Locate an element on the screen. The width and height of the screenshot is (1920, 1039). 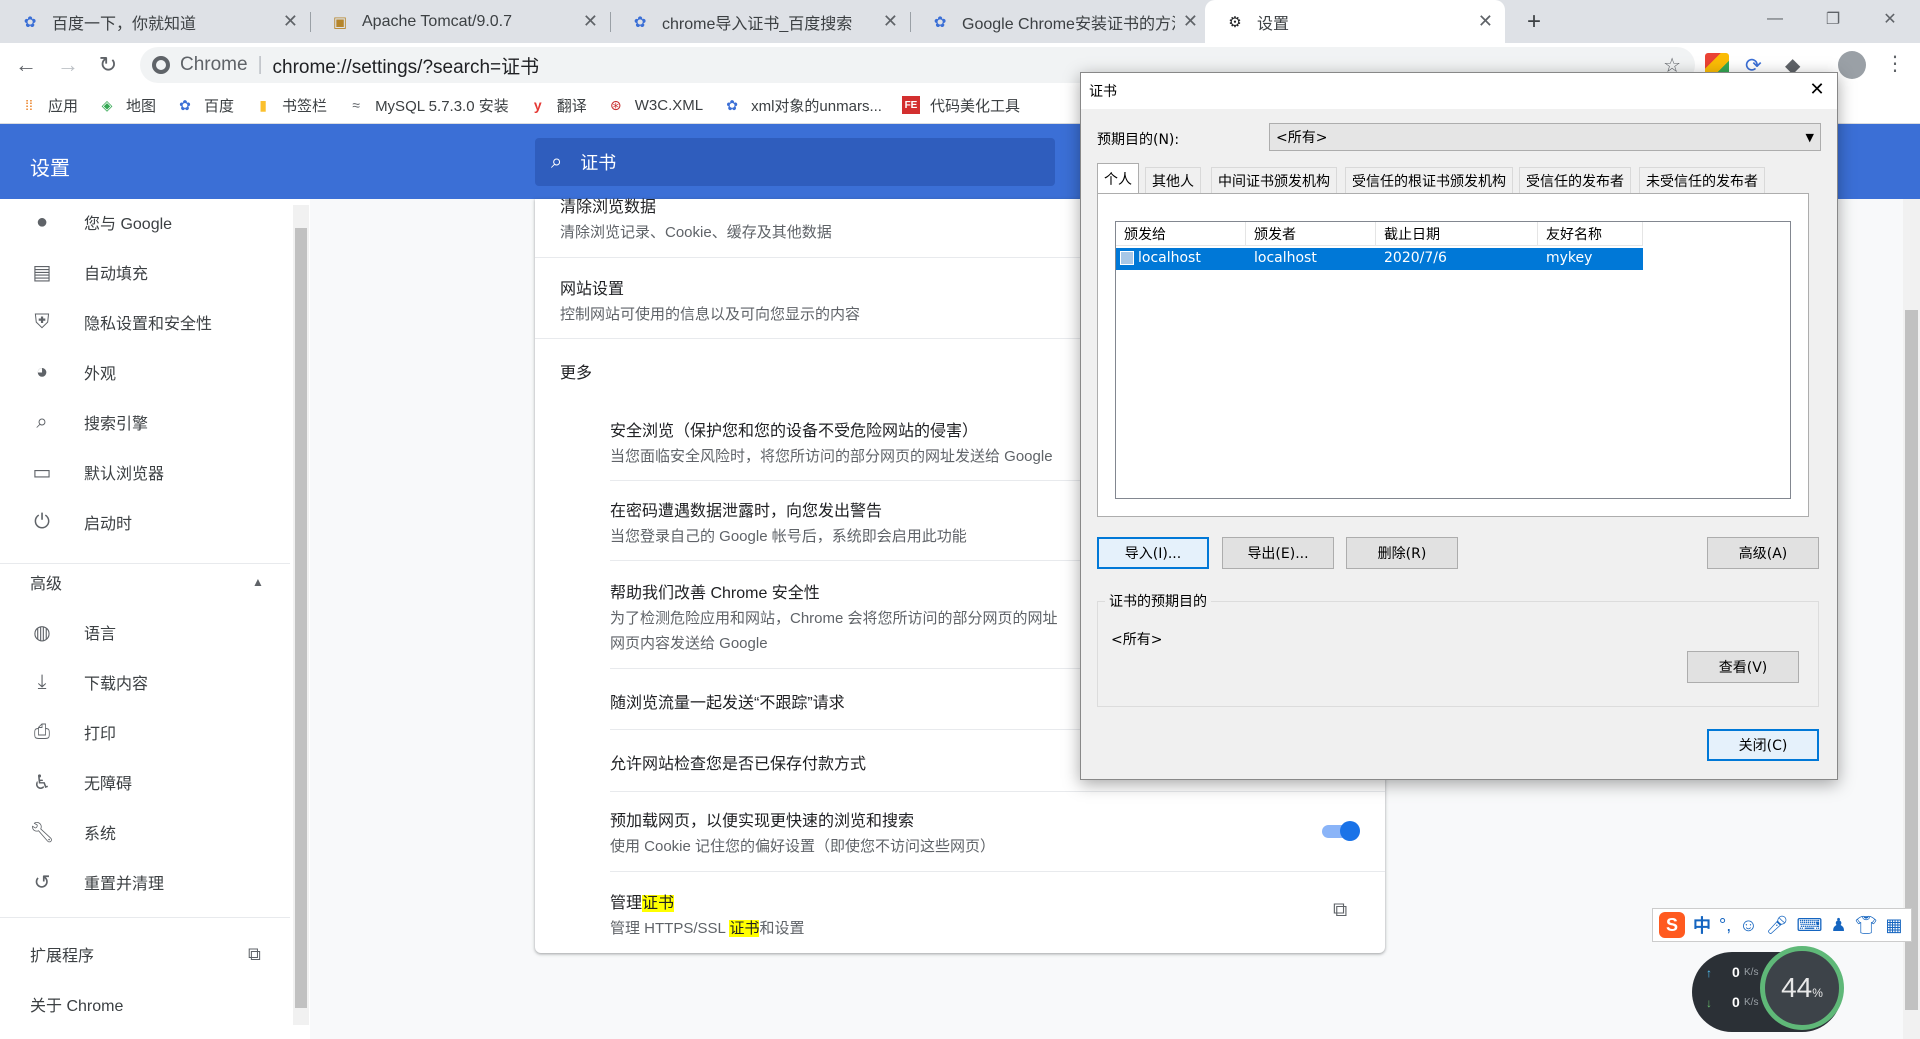
bookmark-maps: ◈ 地图 is located at coordinates (127, 105).